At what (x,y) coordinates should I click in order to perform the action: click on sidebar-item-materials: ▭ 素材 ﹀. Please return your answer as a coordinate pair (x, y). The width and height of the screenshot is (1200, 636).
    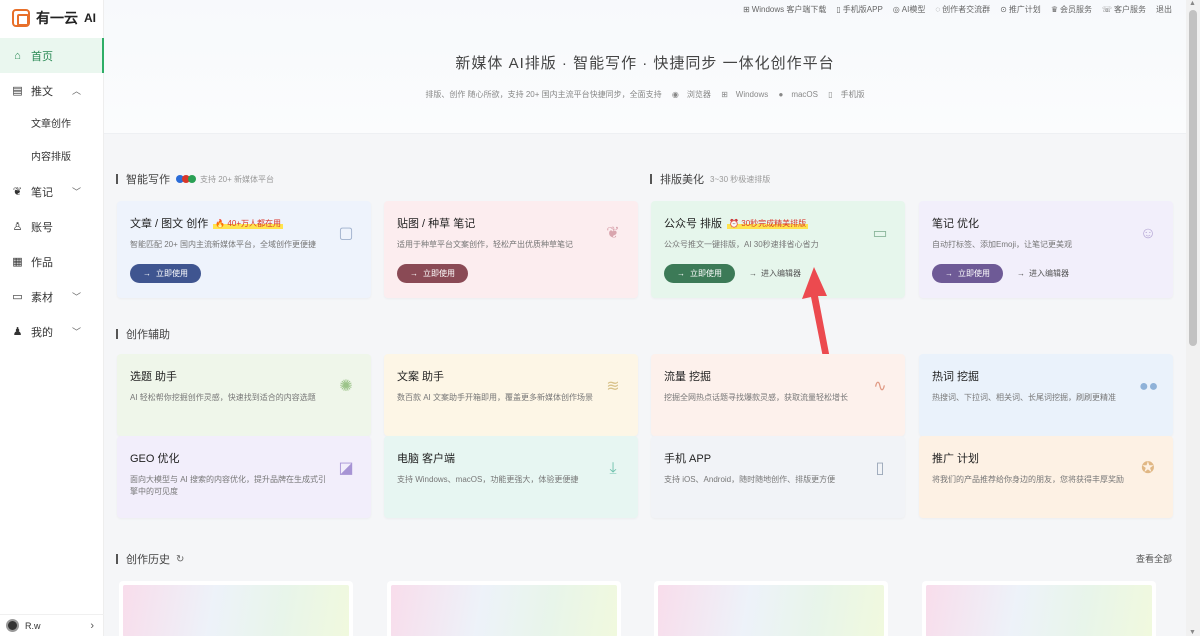
    Looking at the image, I should click on (51, 296).